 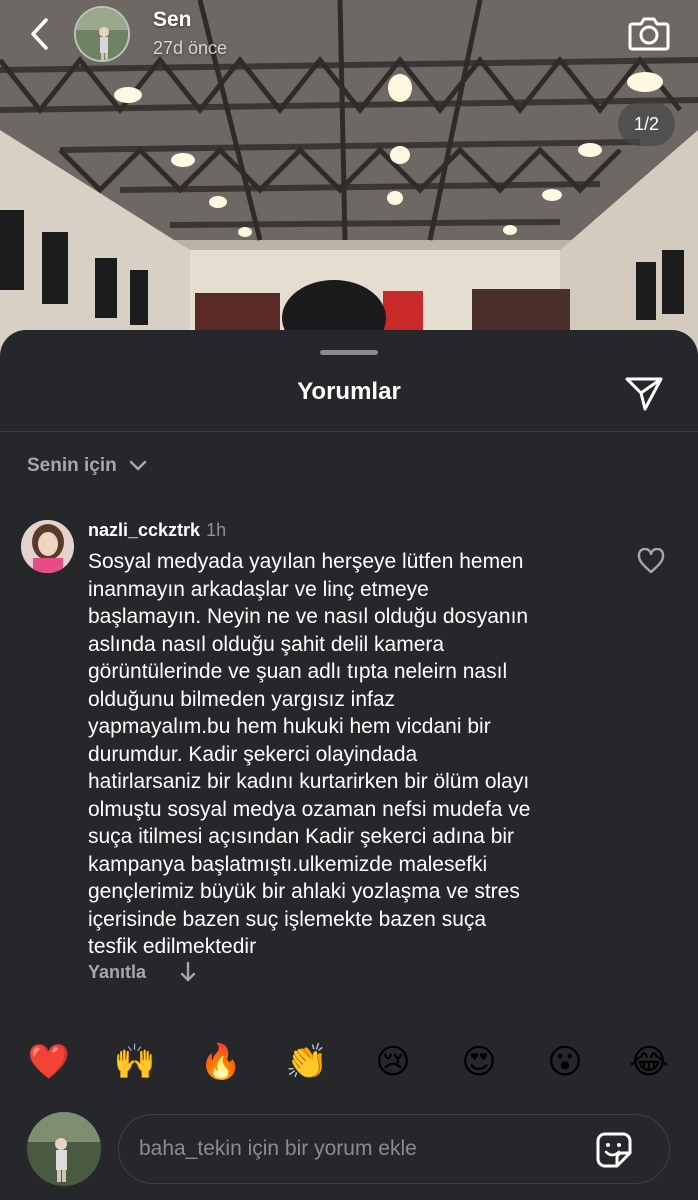 I want to click on sort-dropdown: Senin için, so click(x=87, y=466).